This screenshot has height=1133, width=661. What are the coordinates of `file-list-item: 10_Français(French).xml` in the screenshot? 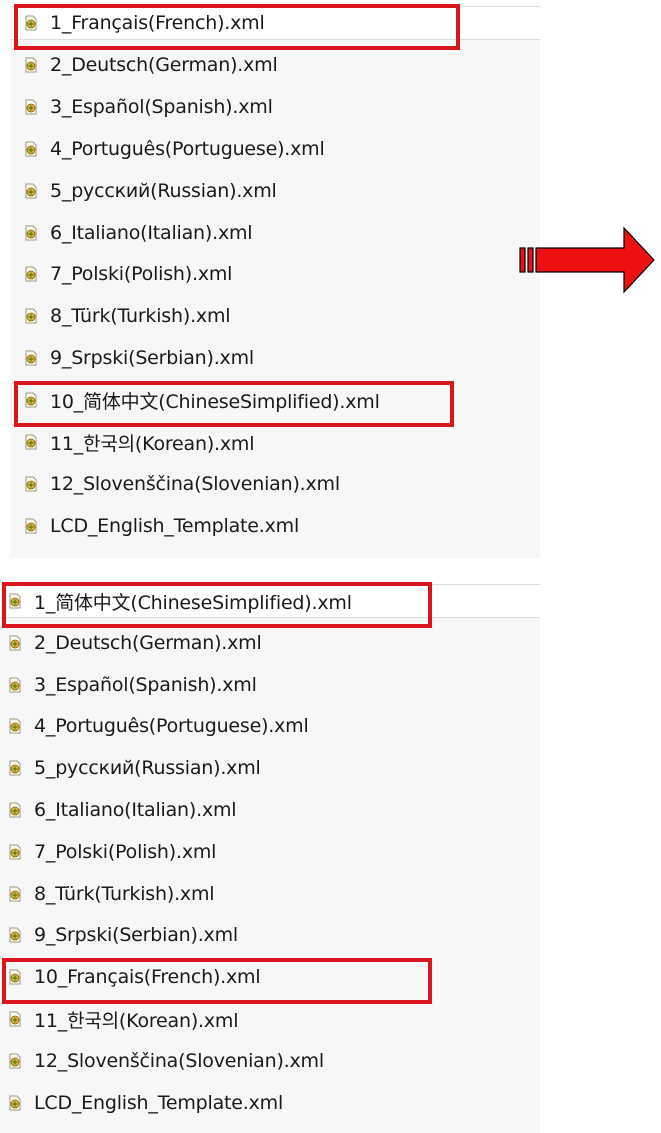 It's located at (270, 977).